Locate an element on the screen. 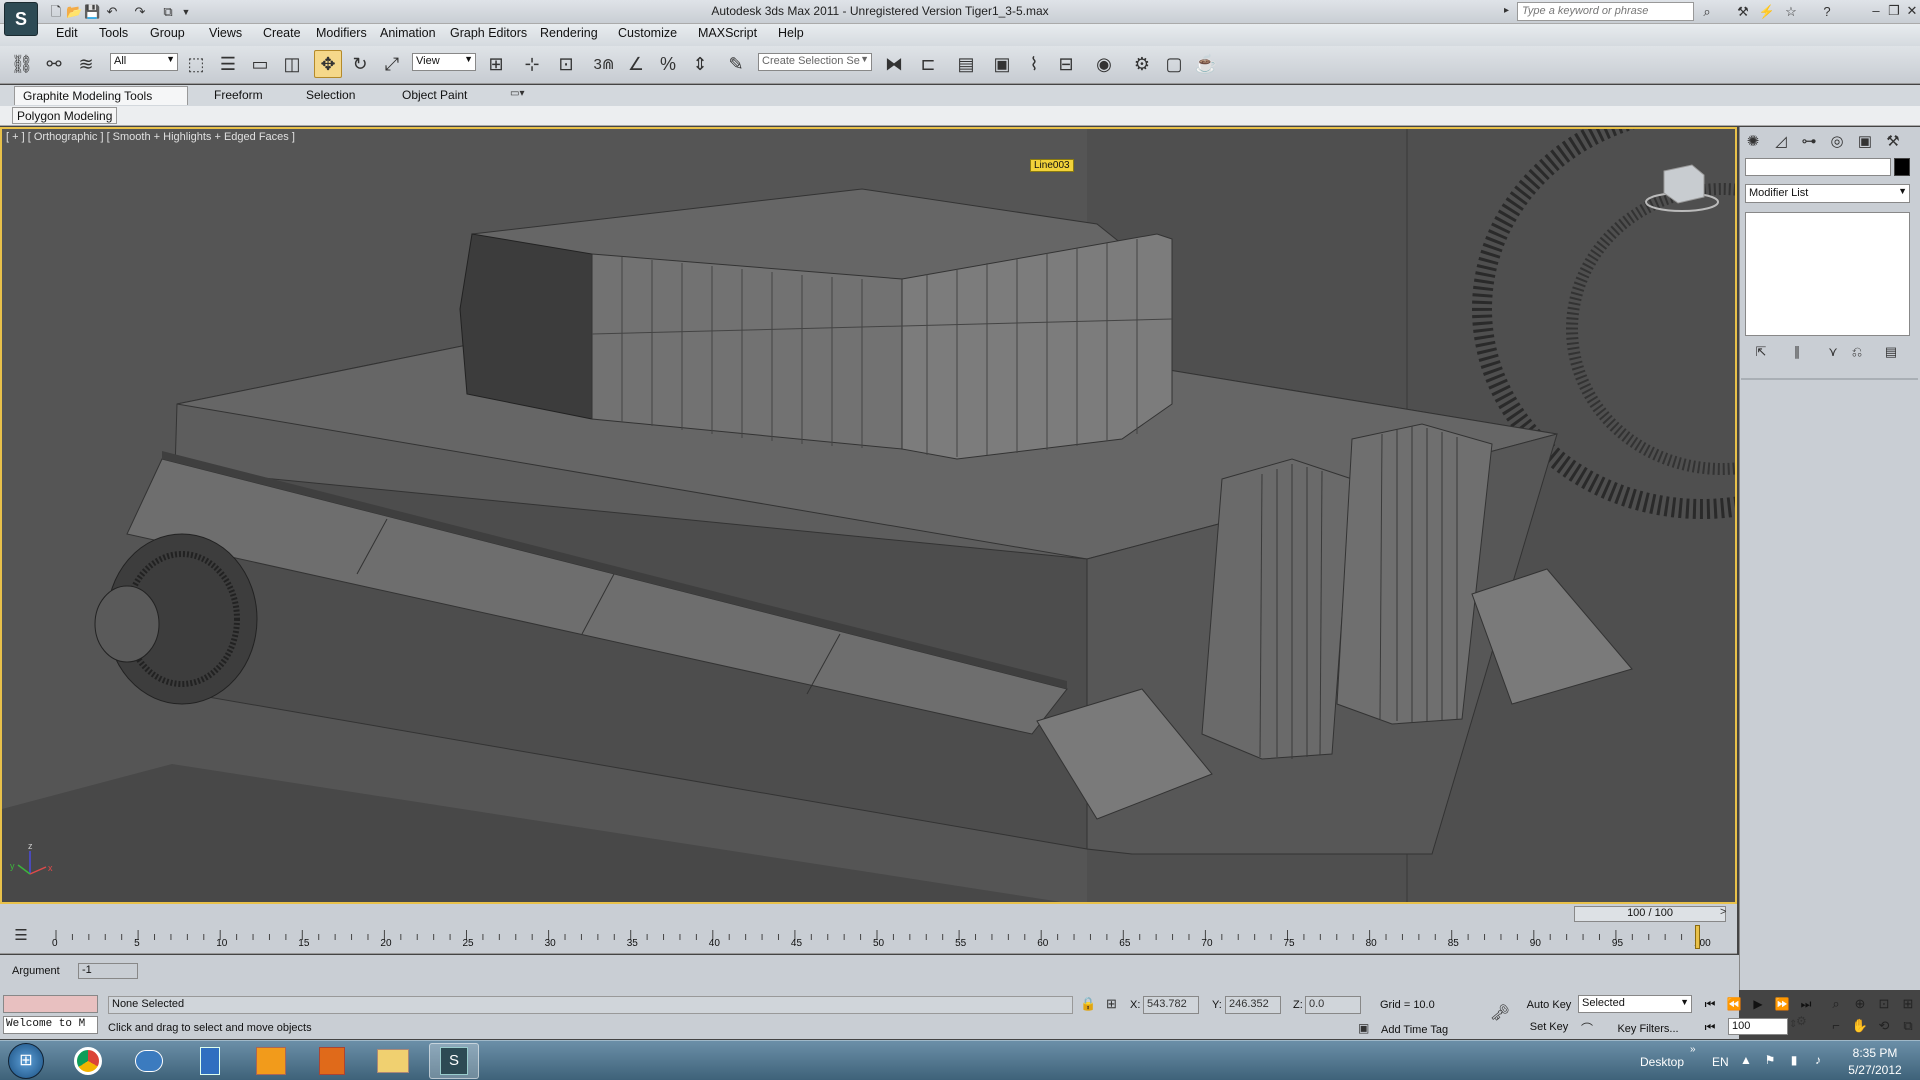 Image resolution: width=1920 pixels, height=1080 pixels. key-tangent-icon: ⌒ is located at coordinates (1587, 1028).